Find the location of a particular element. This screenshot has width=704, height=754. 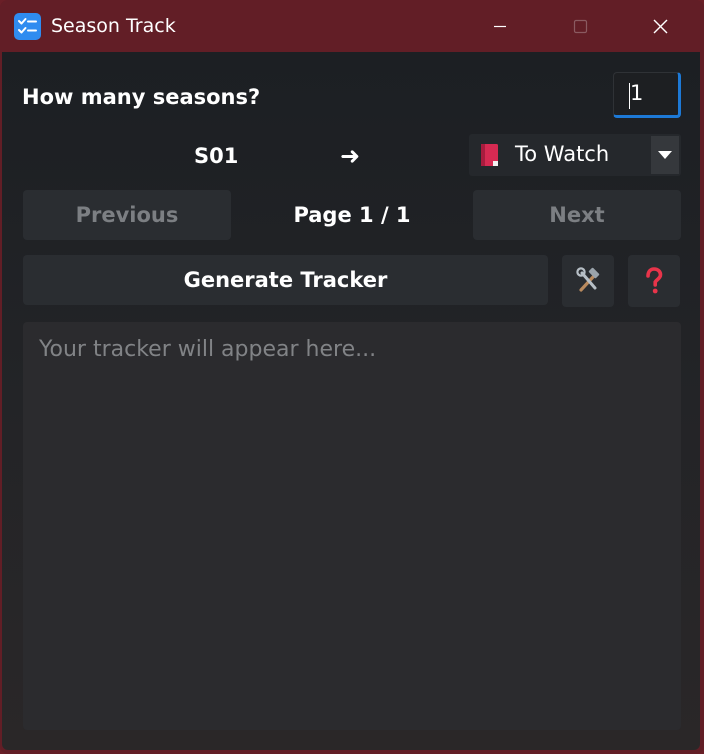

generate-tracker-button: Generate Tracker is located at coordinates (285, 280).